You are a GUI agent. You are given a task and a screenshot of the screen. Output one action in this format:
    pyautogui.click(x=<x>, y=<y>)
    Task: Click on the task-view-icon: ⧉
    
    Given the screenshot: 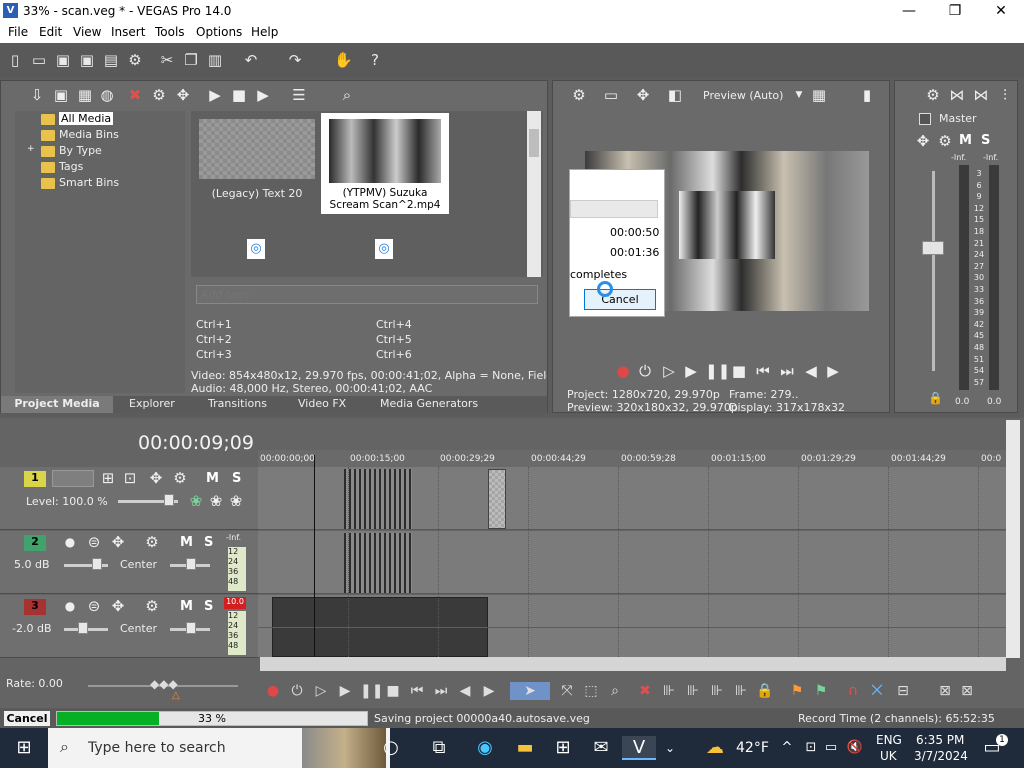 What is the action you would take?
    pyautogui.click(x=439, y=748)
    